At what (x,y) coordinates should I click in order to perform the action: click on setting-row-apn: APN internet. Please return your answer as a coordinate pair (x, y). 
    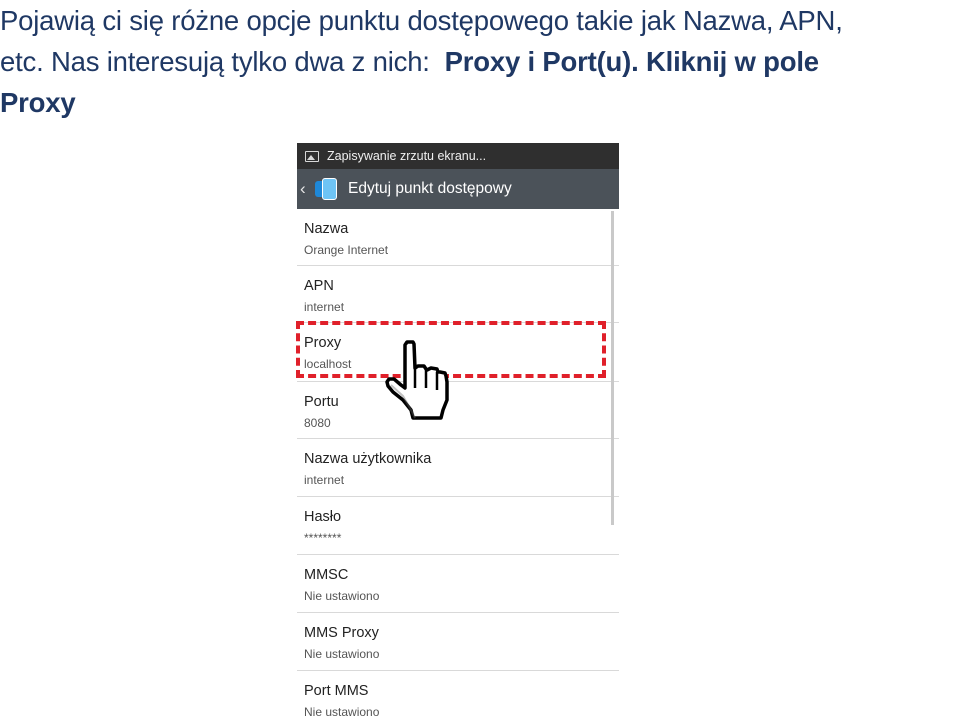
    Looking at the image, I should click on (458, 294).